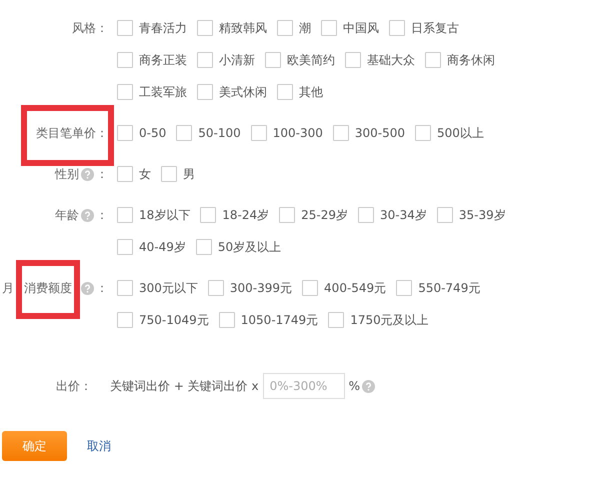 The width and height of the screenshot is (603, 492). I want to click on checkbox-option: 其他, so click(300, 92).